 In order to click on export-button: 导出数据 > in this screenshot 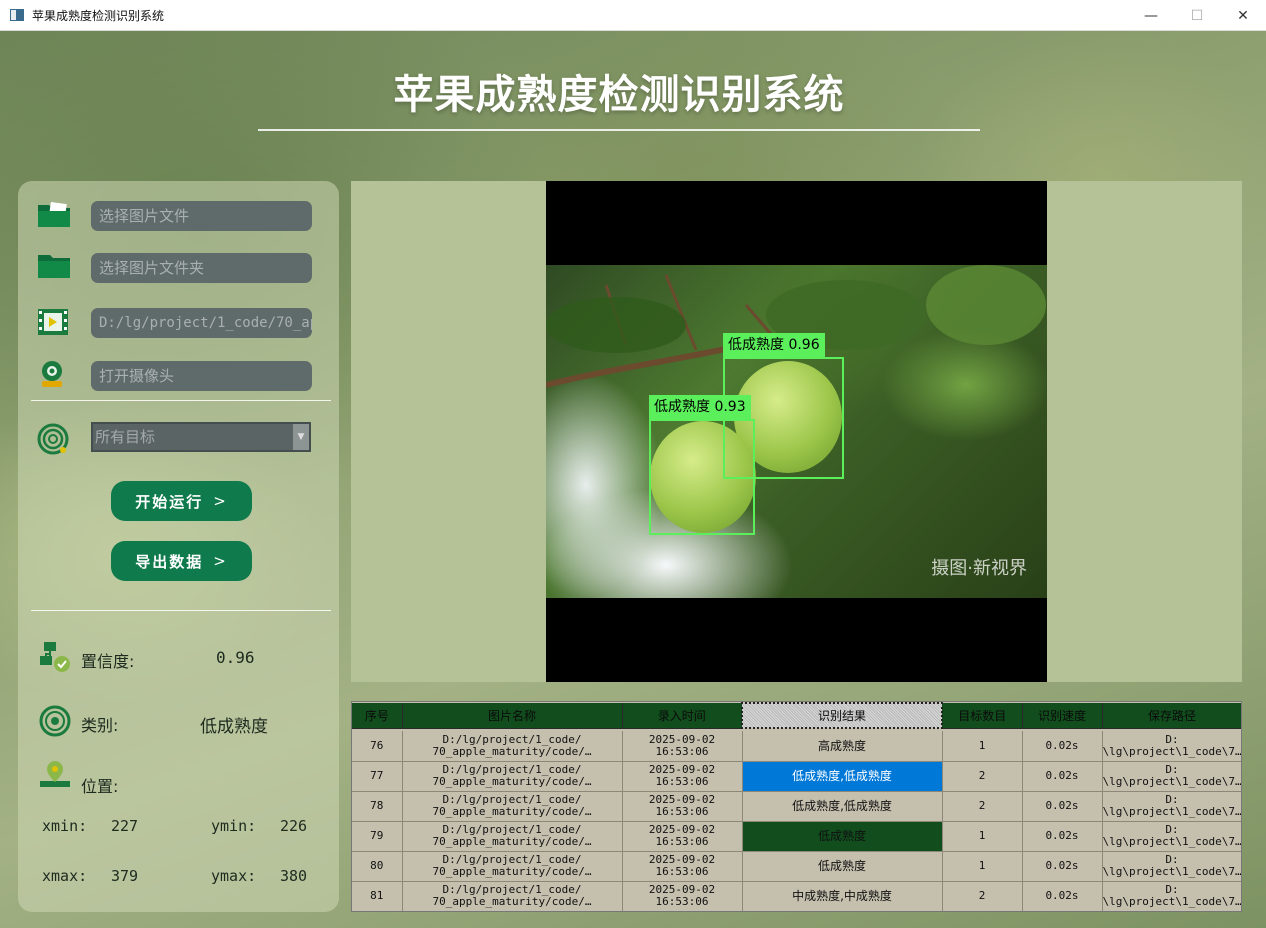, I will do `click(181, 561)`.